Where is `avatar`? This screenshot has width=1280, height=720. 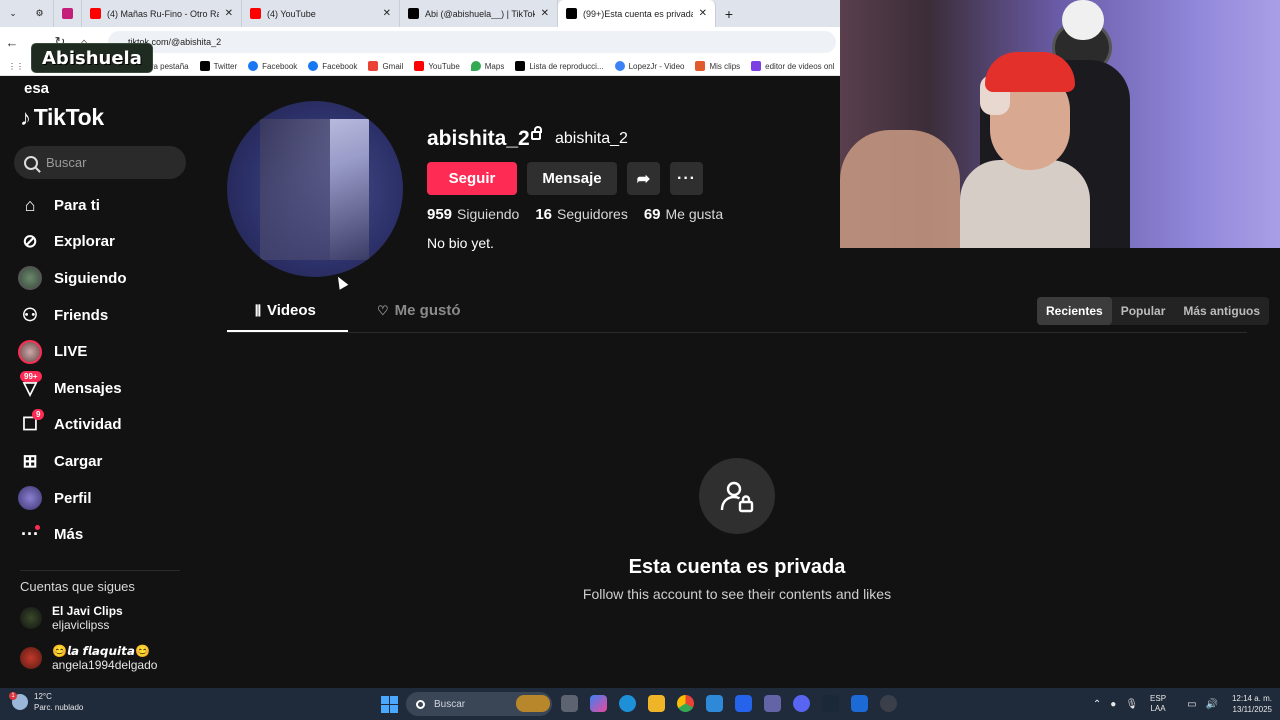 avatar is located at coordinates (31, 658).